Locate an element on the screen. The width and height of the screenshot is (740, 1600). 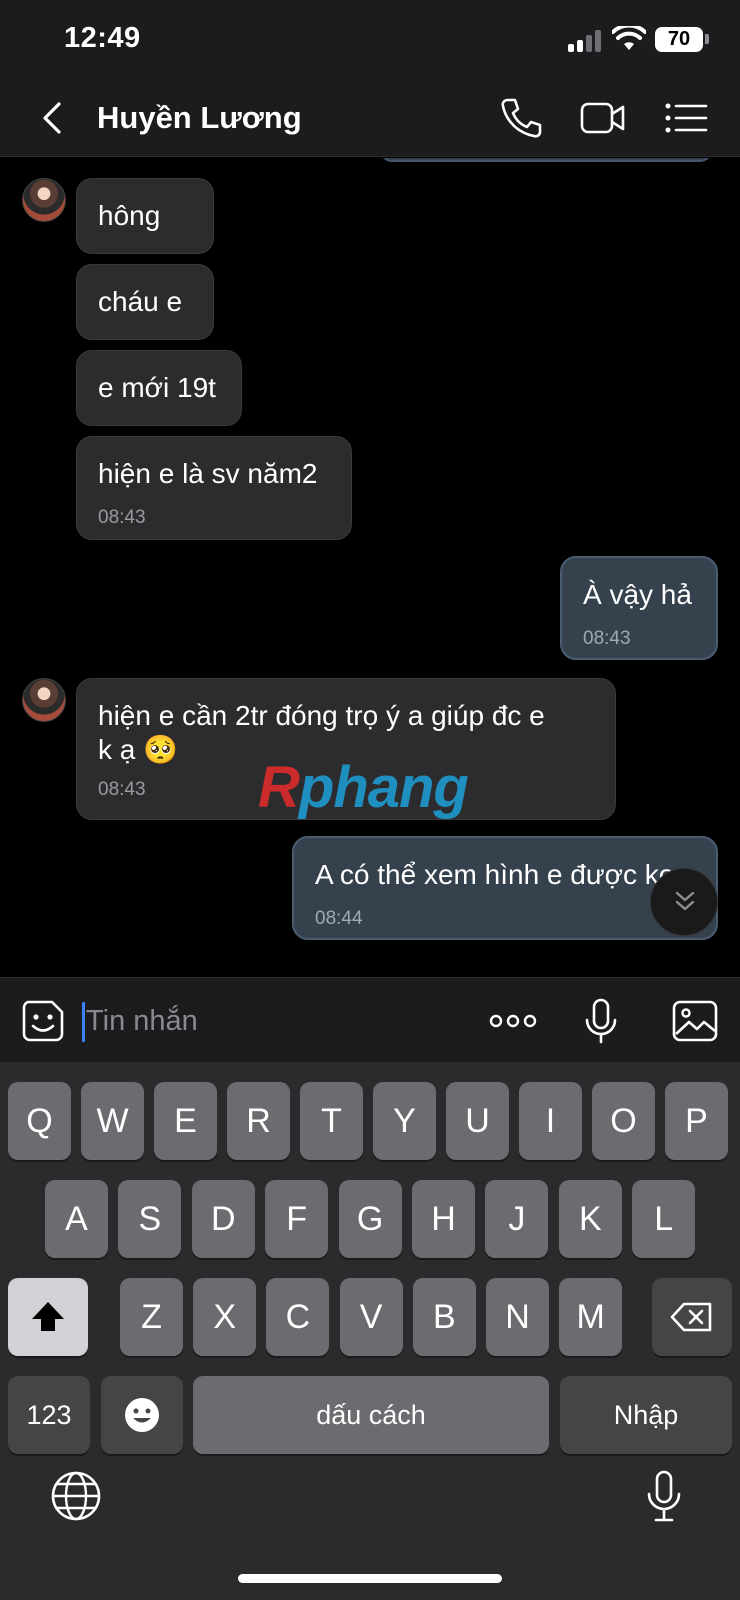
incoming-message: cháu e is located at coordinates (145, 302).